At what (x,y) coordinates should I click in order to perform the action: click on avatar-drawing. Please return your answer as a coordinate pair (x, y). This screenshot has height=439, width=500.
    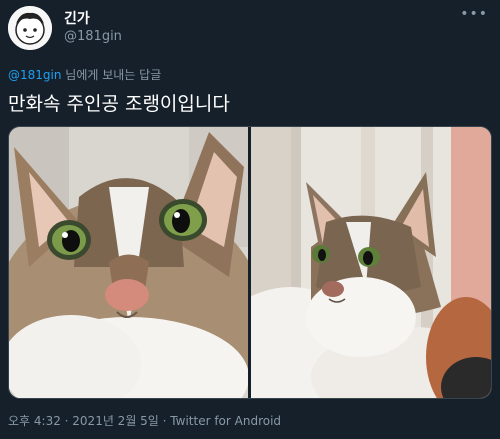
    Looking at the image, I should click on (30, 28).